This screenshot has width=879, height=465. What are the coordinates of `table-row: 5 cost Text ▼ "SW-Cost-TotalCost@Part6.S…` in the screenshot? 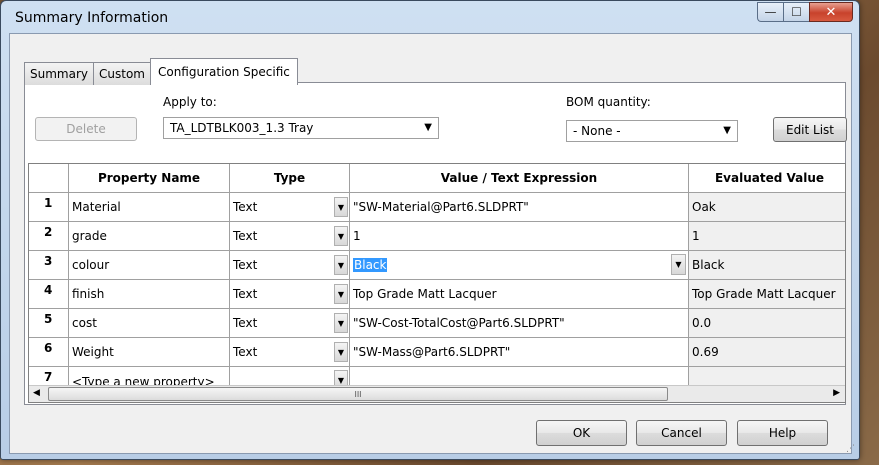 It's located at (437, 323).